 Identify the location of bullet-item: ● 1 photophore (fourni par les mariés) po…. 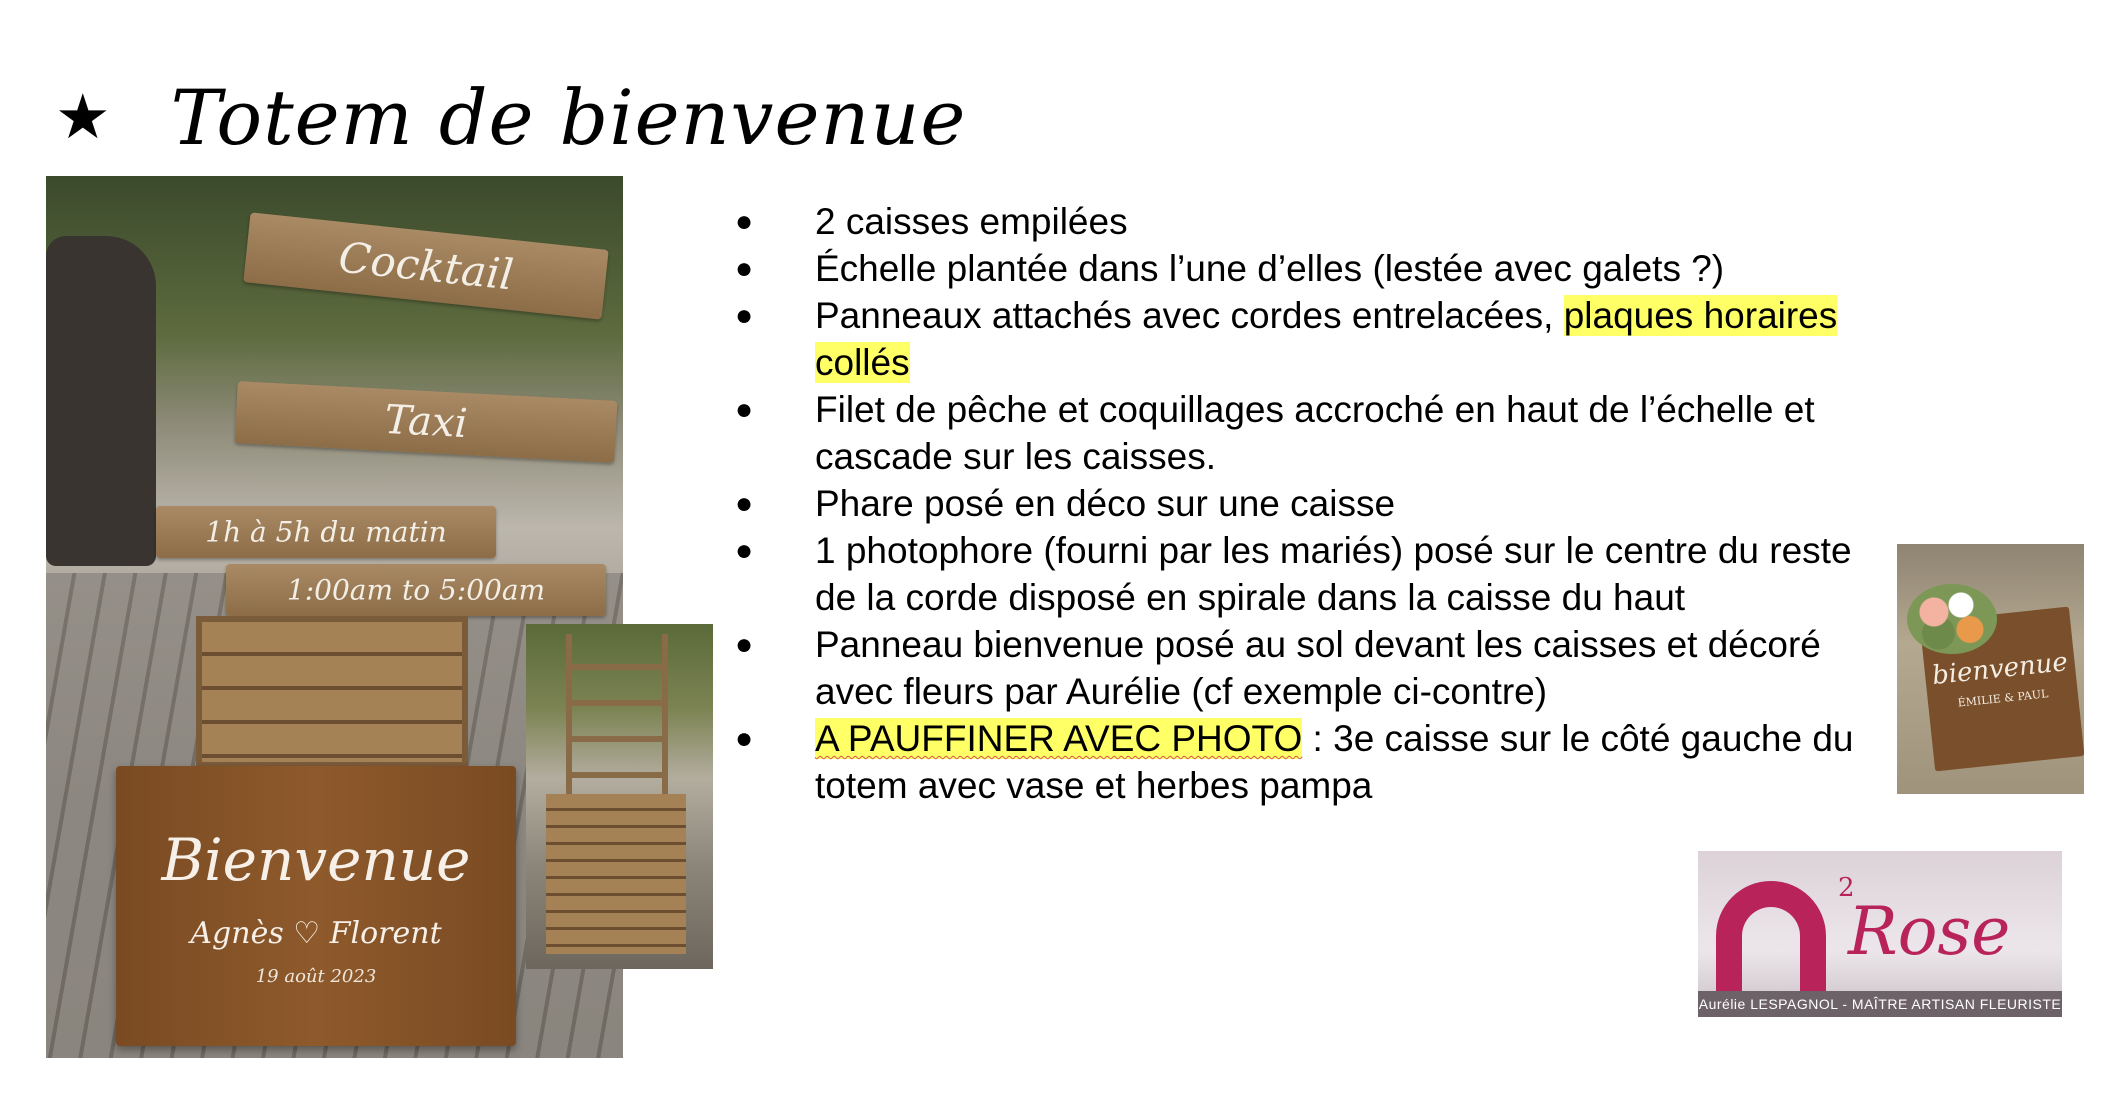
(1310, 574).